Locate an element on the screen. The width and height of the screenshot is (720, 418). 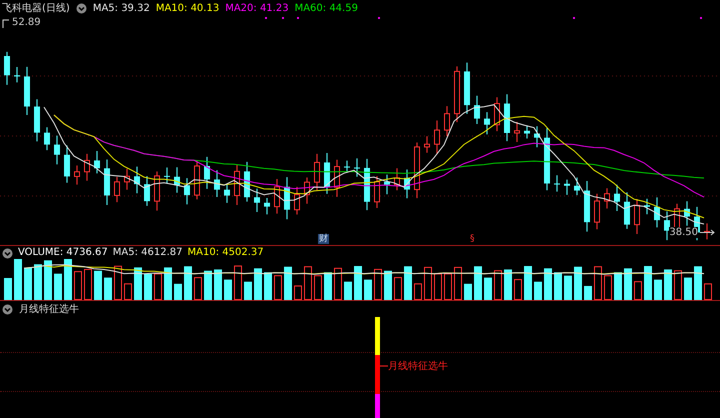
ma-reading: MA5: 39.32 is located at coordinates (121, 8).